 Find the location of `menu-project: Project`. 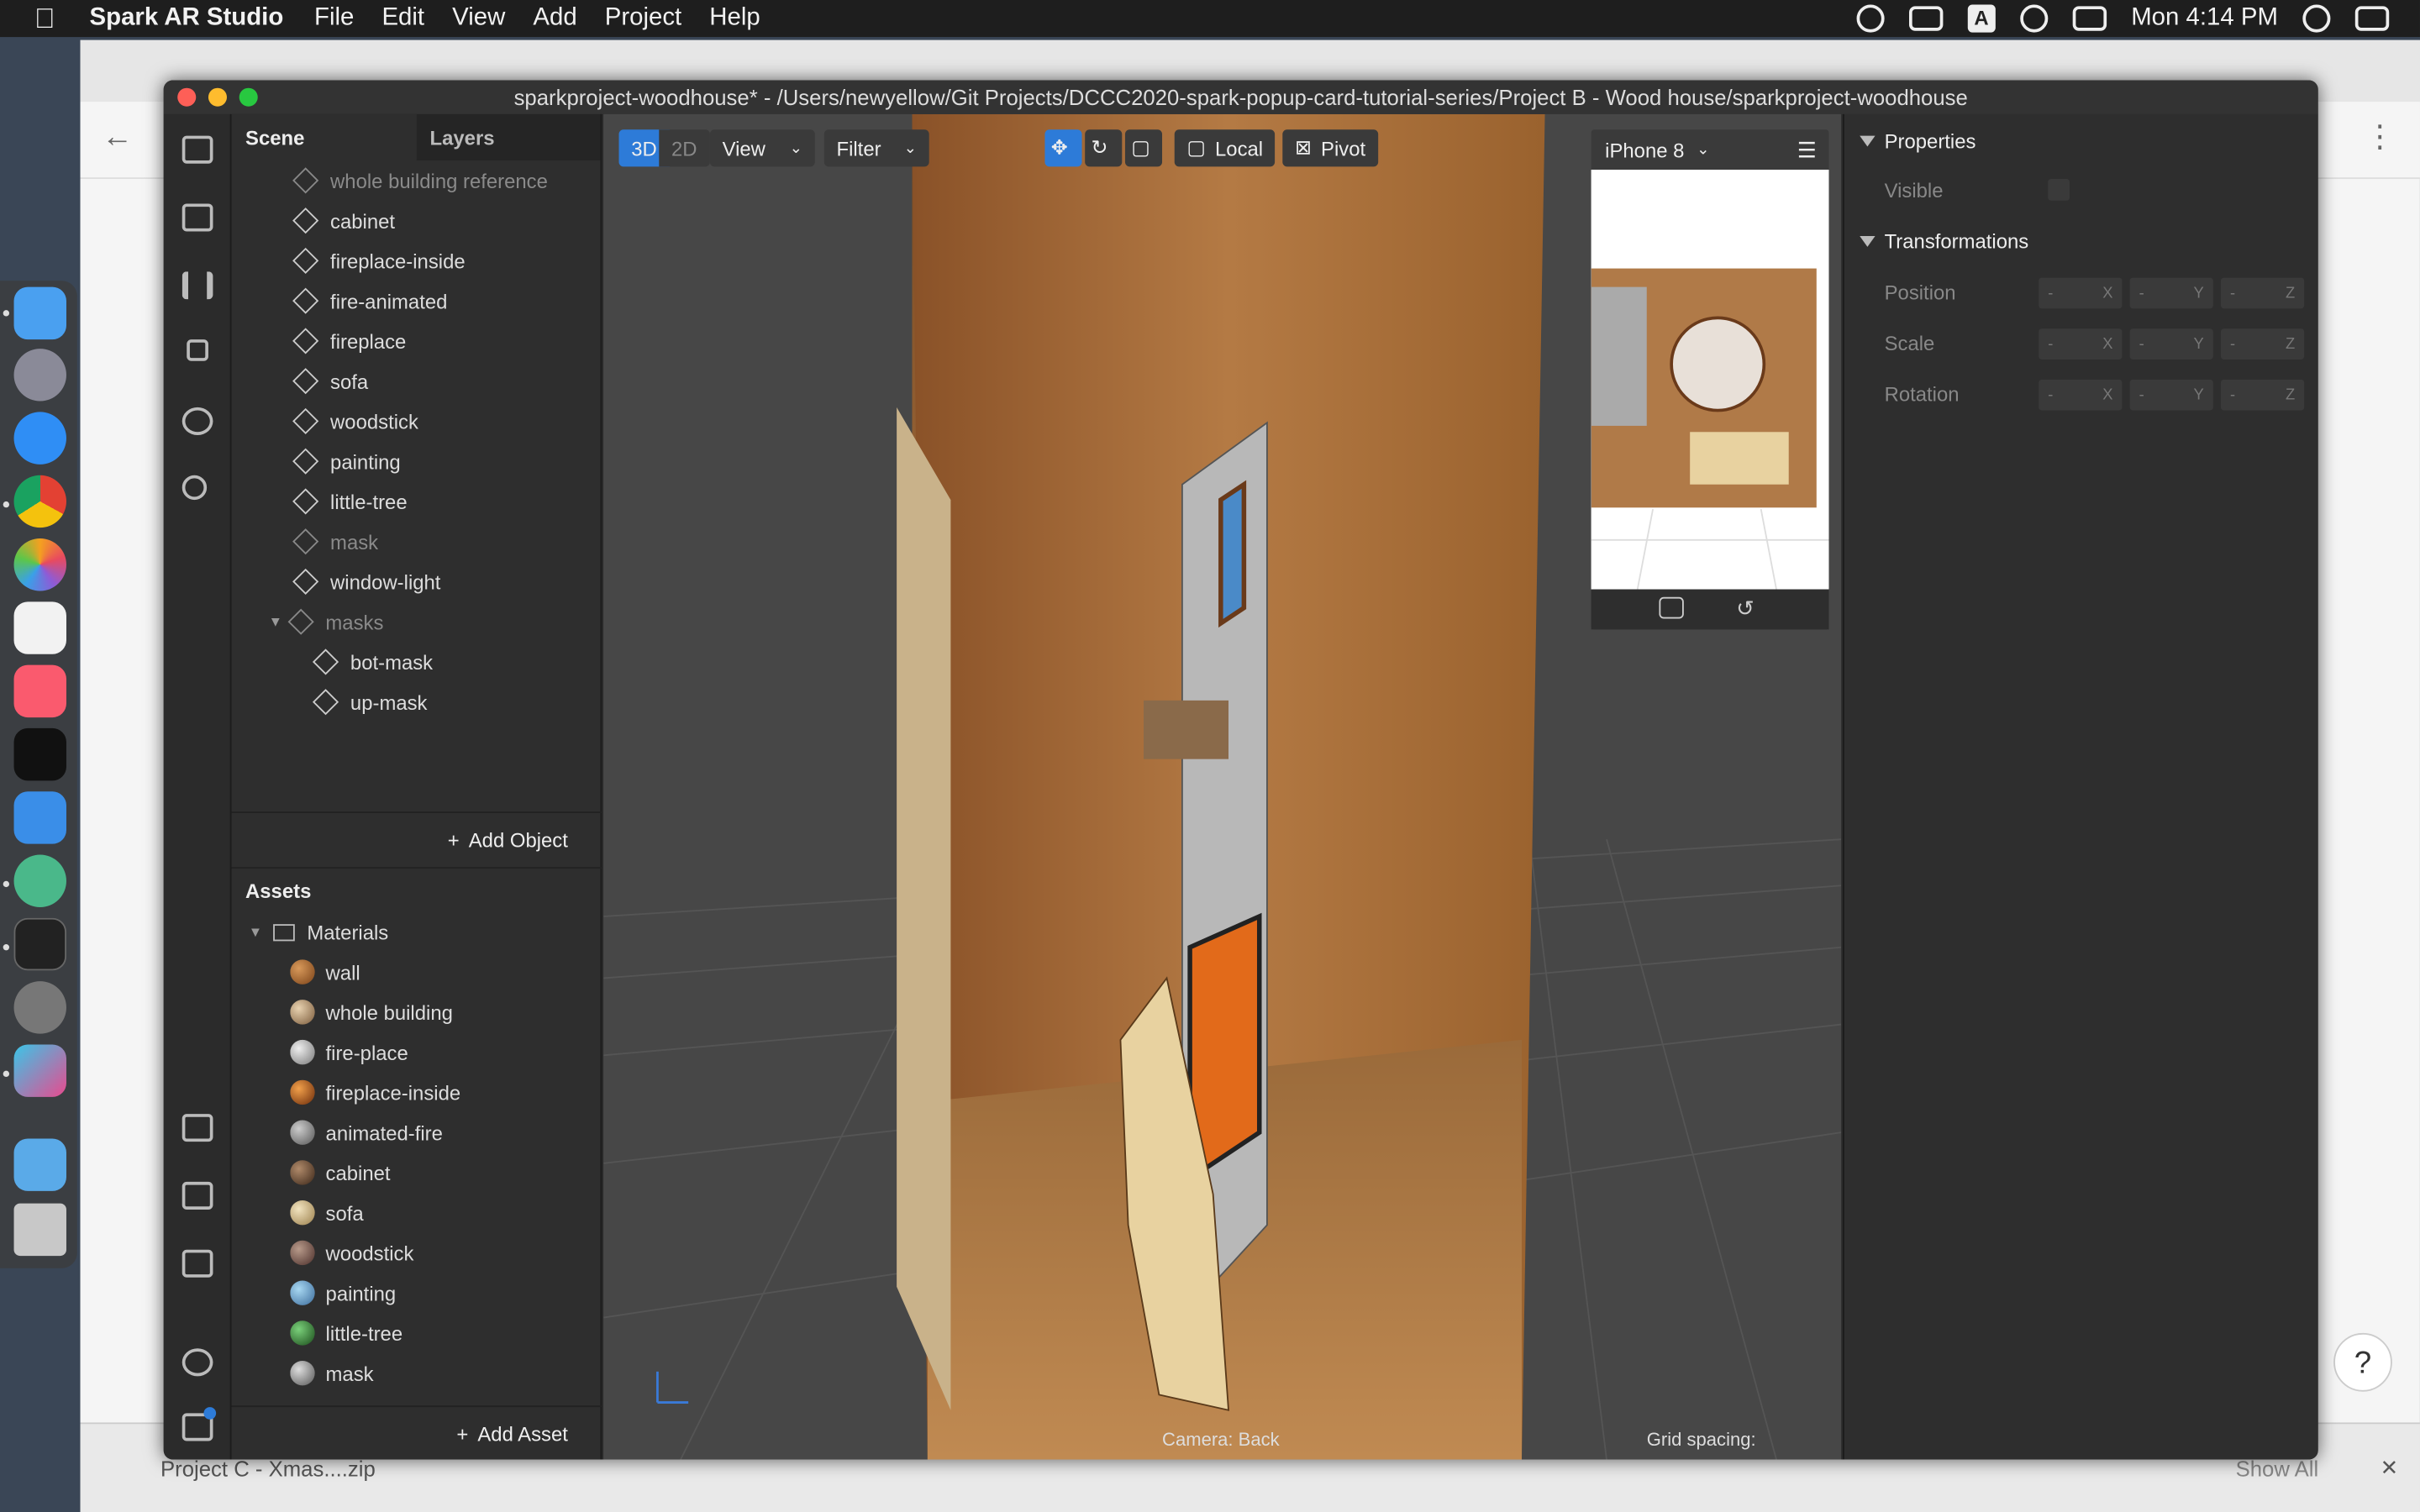

menu-project: Project is located at coordinates (643, 19).